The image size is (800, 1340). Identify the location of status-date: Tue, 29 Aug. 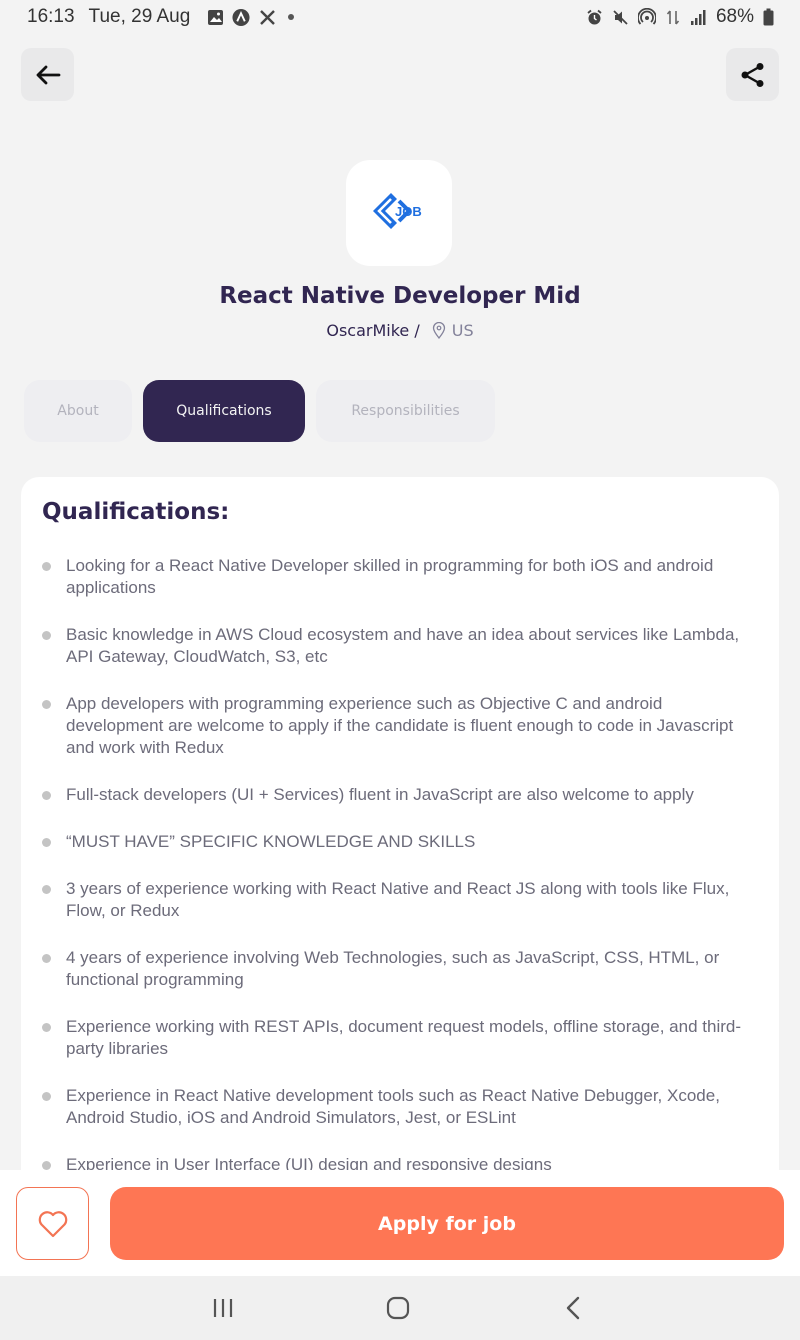
(139, 16).